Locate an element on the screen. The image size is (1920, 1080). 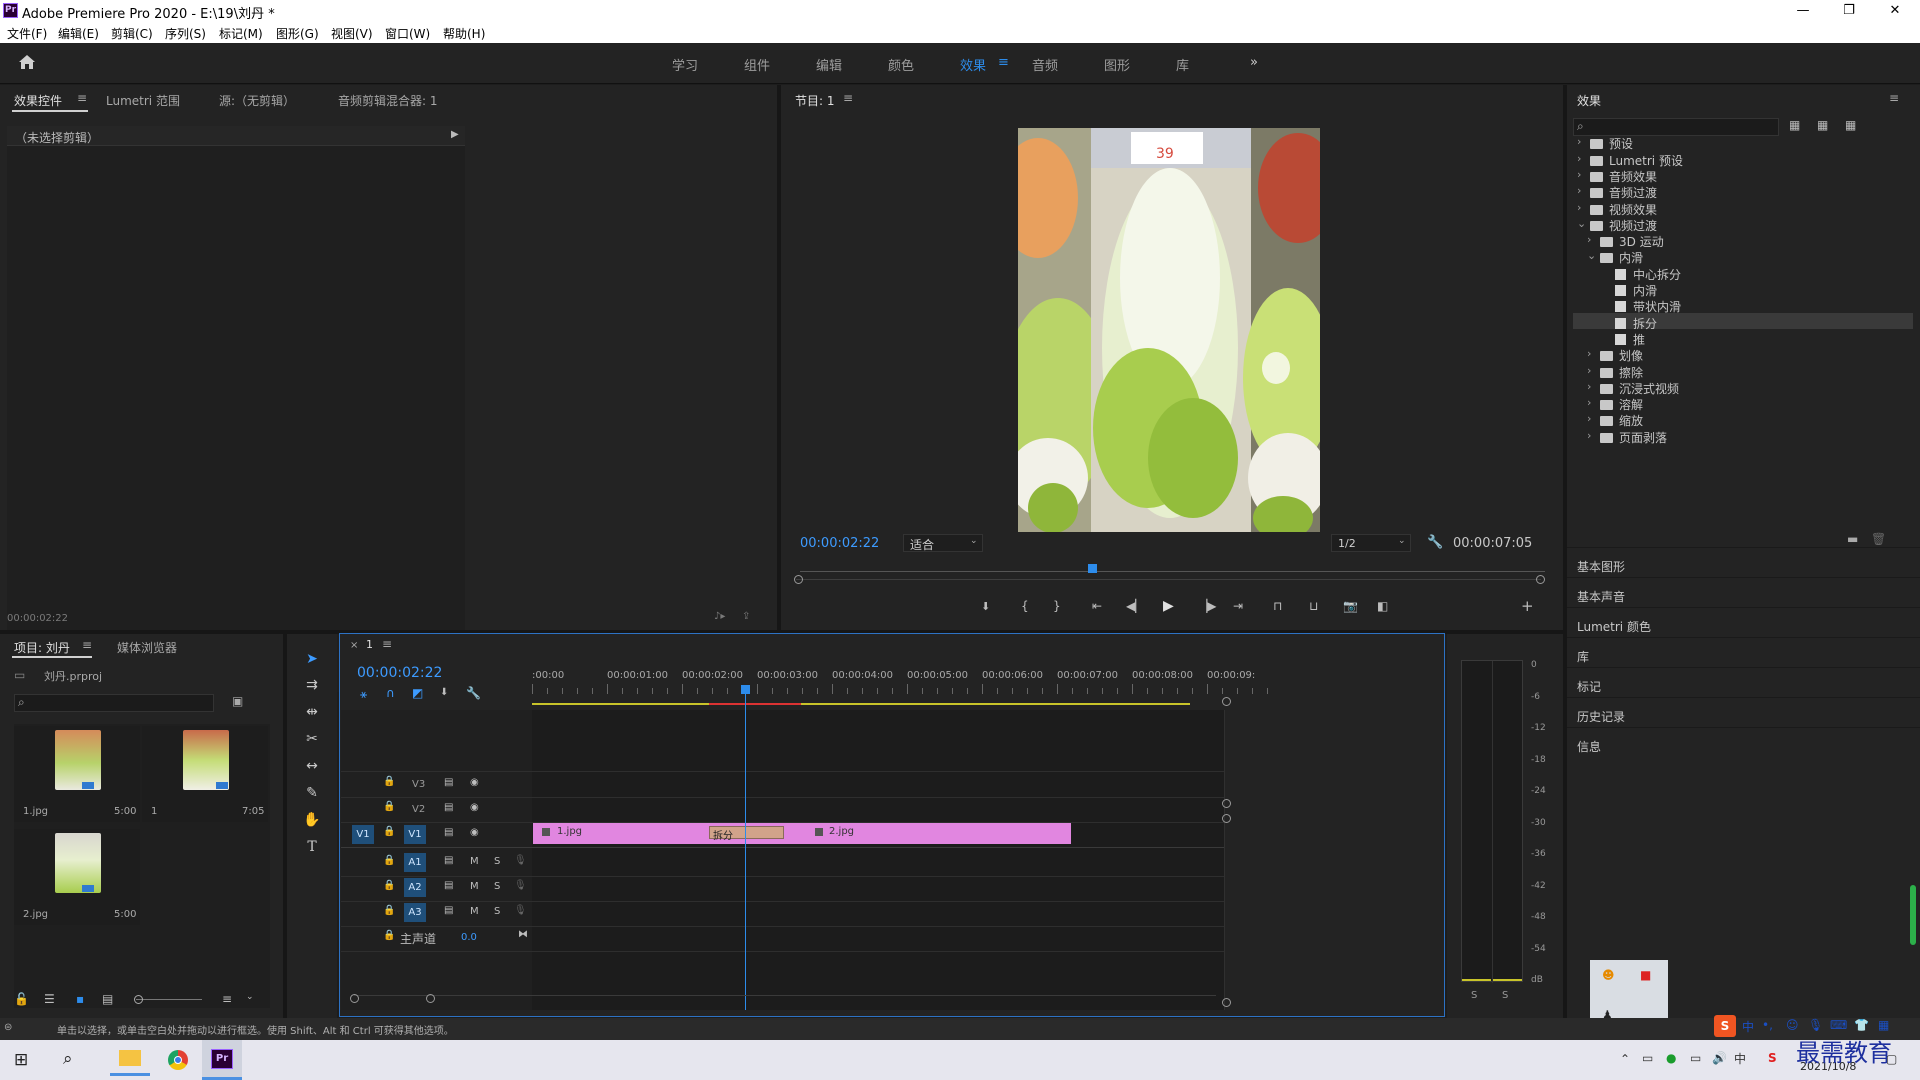
program-menu-icon: ≡ is located at coordinates (848, 98).